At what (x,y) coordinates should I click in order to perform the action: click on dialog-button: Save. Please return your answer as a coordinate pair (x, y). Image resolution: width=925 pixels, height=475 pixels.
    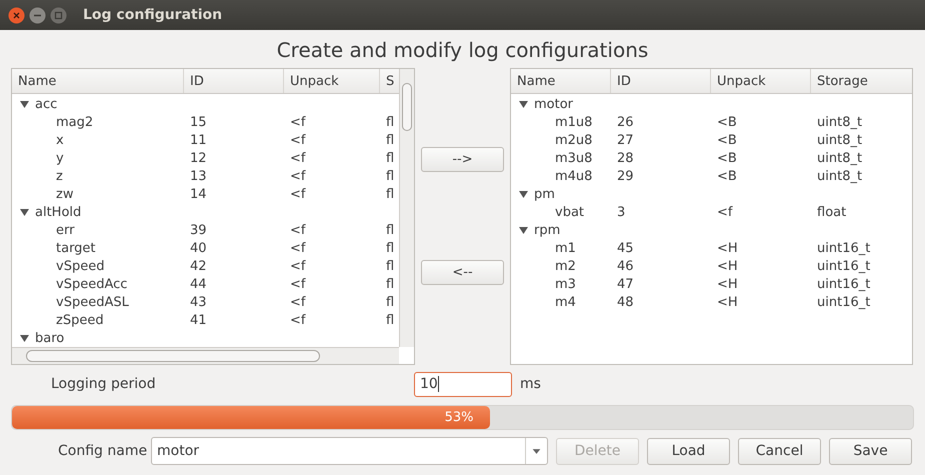
    Looking at the image, I should click on (870, 451).